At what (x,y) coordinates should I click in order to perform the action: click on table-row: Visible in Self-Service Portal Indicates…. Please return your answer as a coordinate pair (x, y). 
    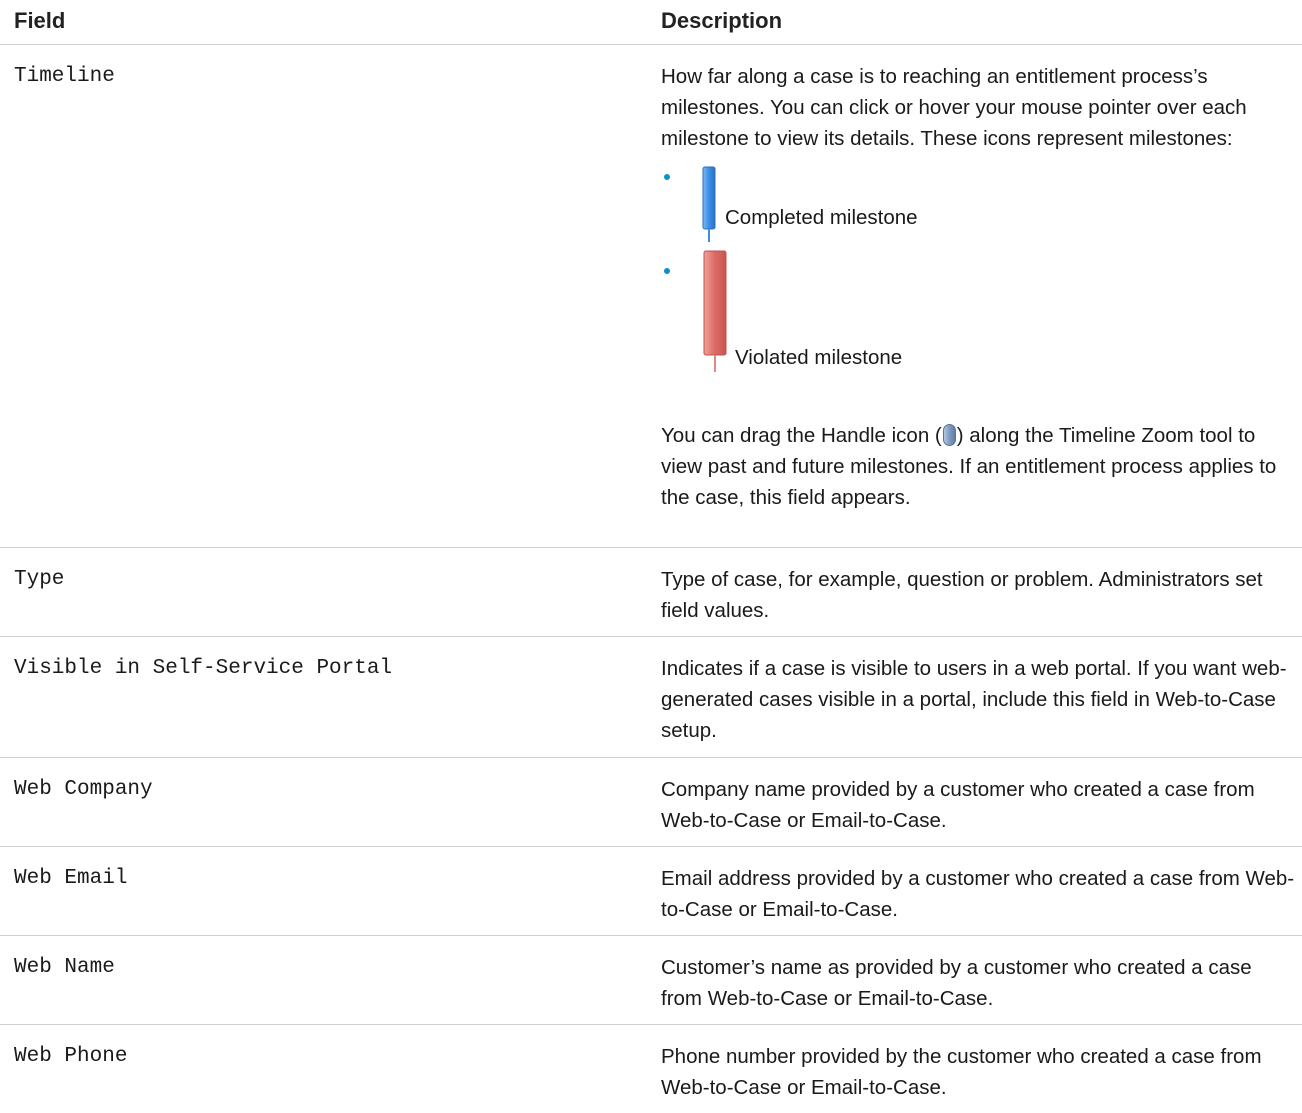
    Looking at the image, I should click on (651, 697).